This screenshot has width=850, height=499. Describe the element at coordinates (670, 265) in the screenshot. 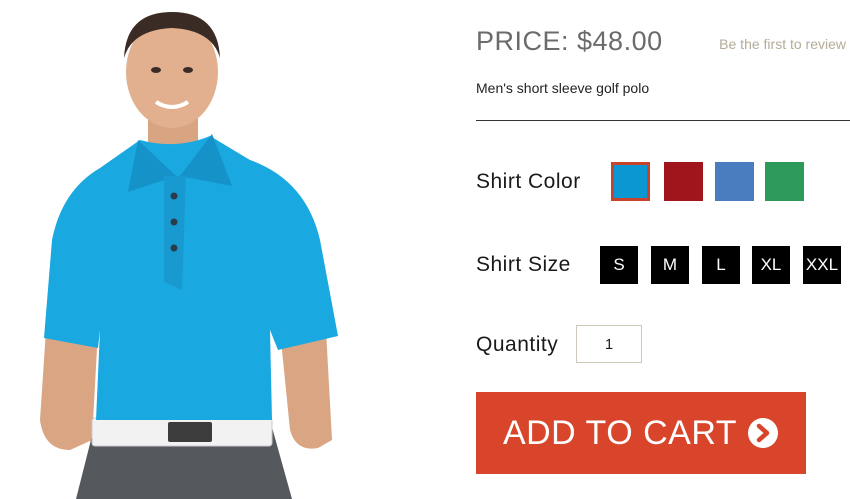

I see `size-button-m: M` at that location.